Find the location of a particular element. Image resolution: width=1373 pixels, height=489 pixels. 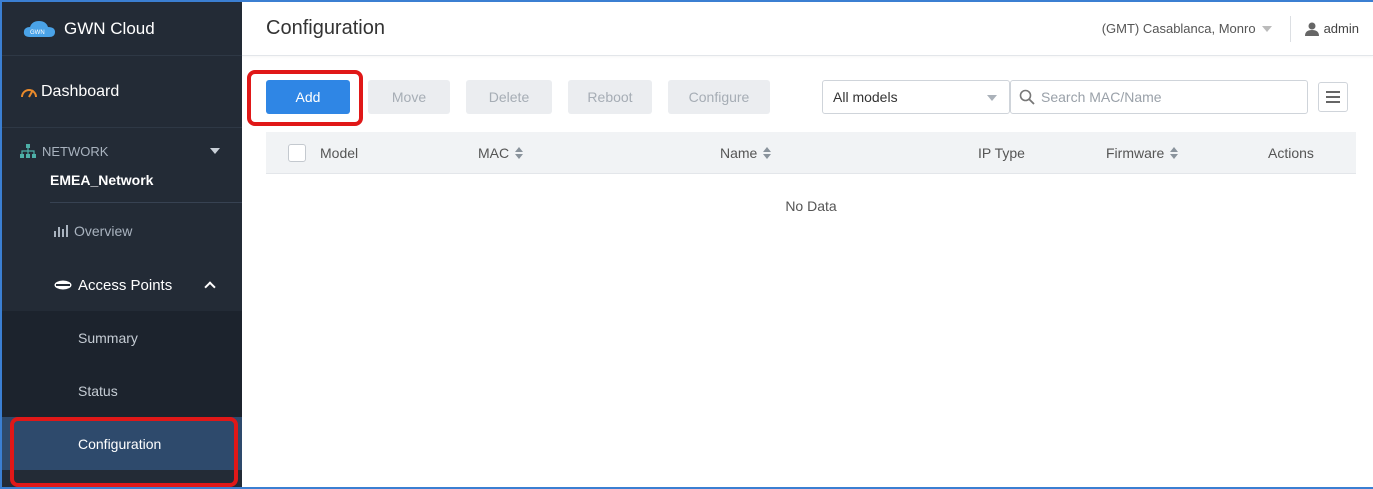

column-model: Model is located at coordinates (339, 153).